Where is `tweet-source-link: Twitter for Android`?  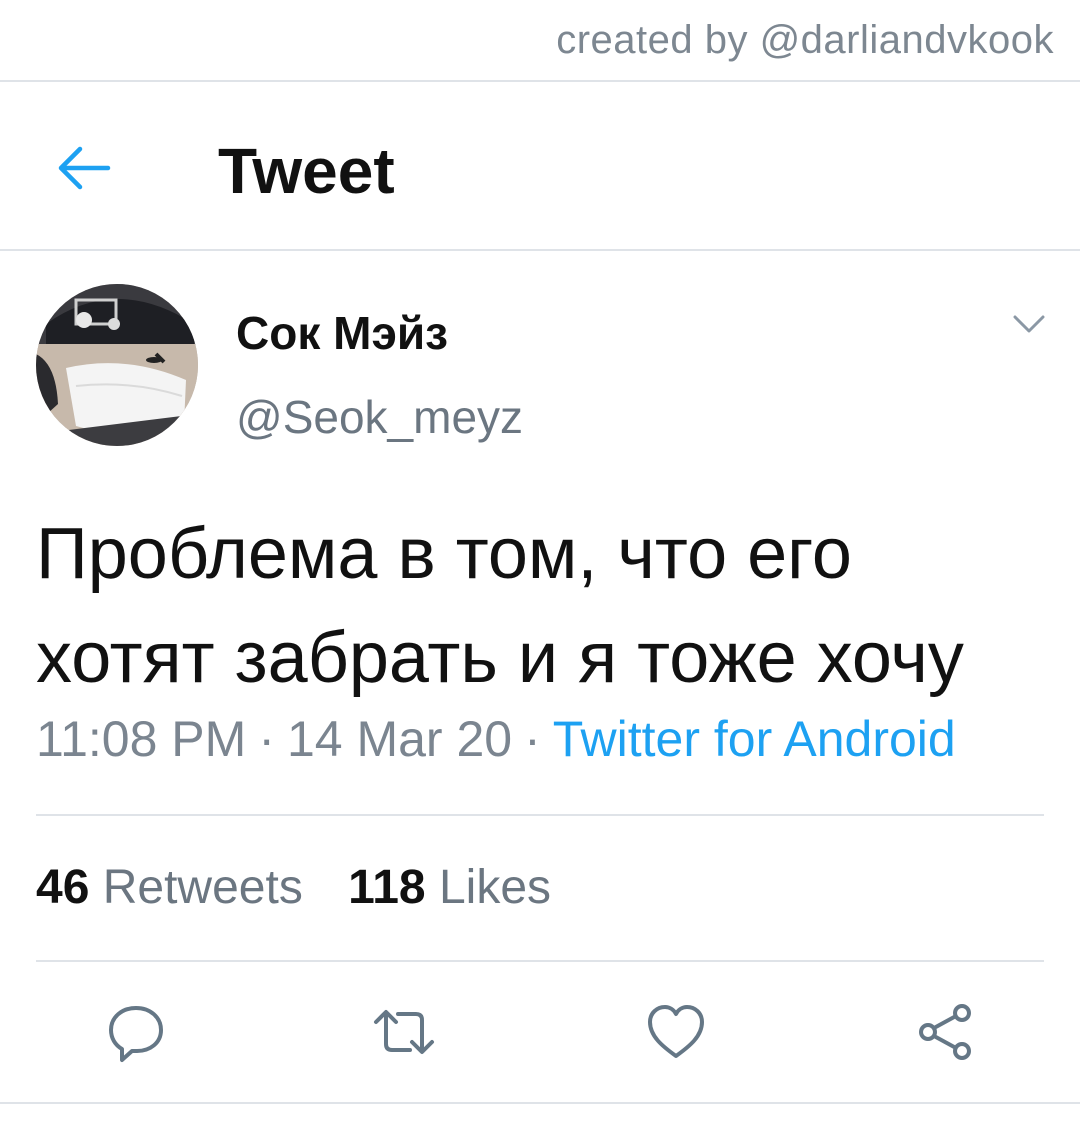 tweet-source-link: Twitter for Android is located at coordinates (754, 739).